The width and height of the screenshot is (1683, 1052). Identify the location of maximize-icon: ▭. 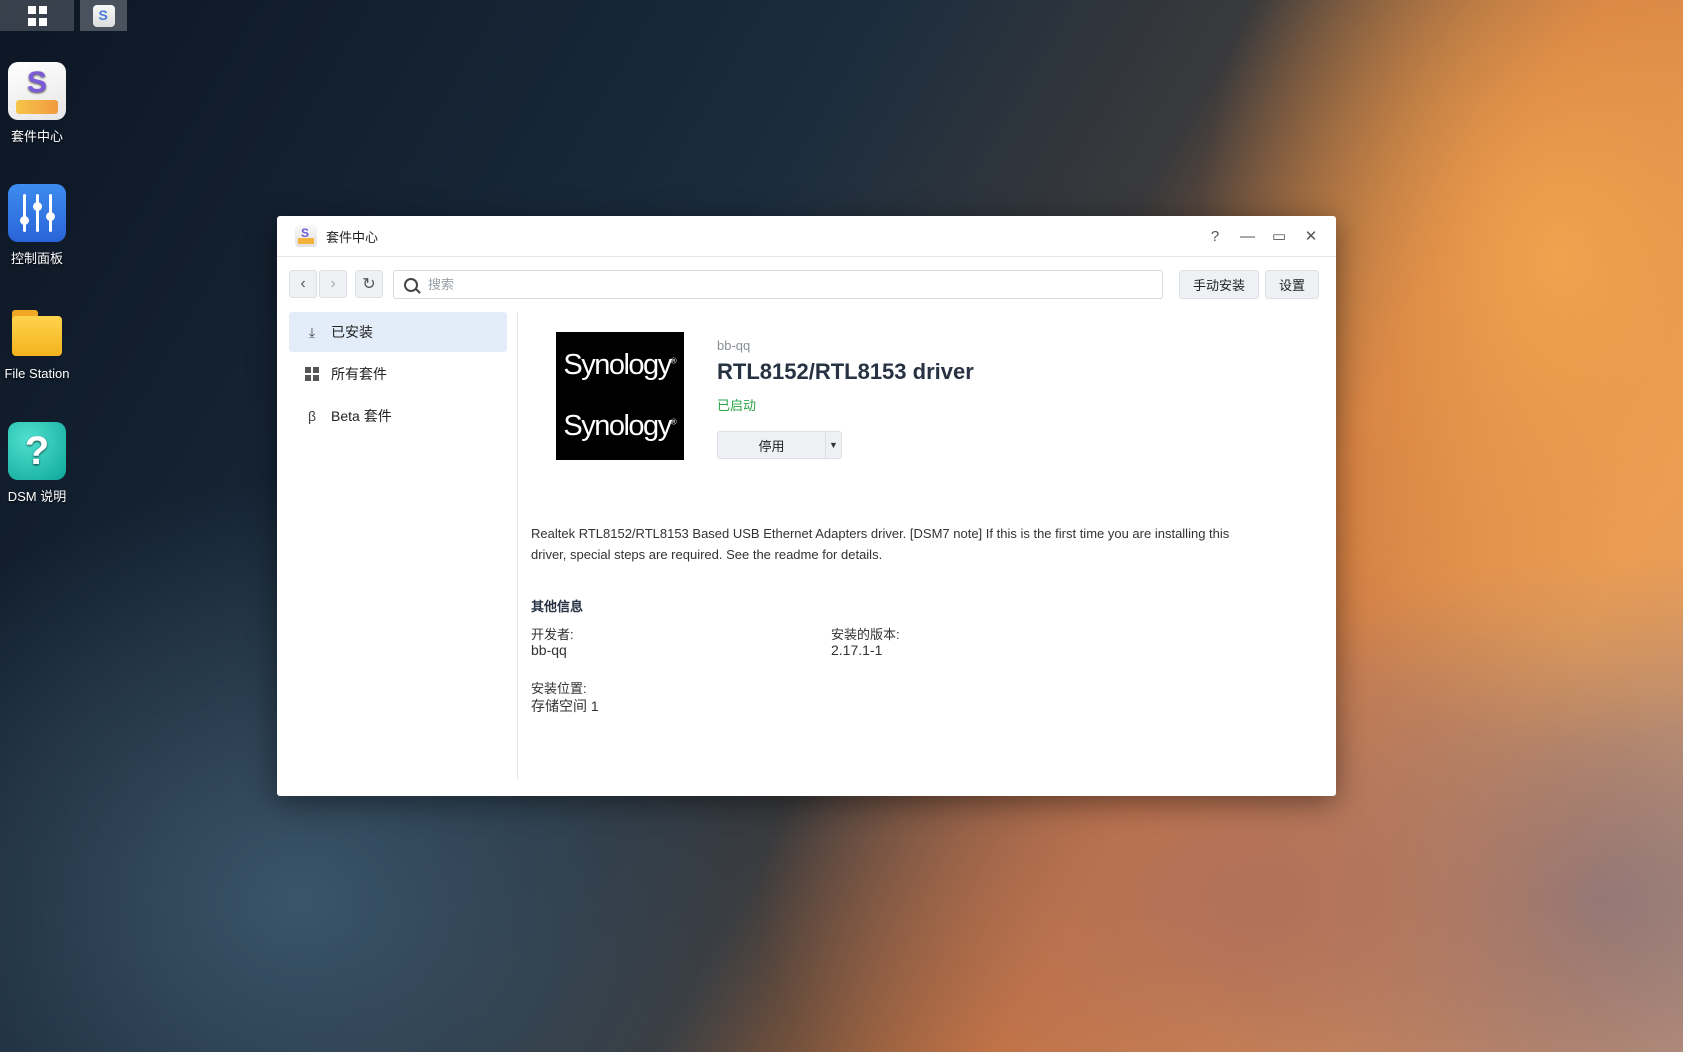
(1279, 236).